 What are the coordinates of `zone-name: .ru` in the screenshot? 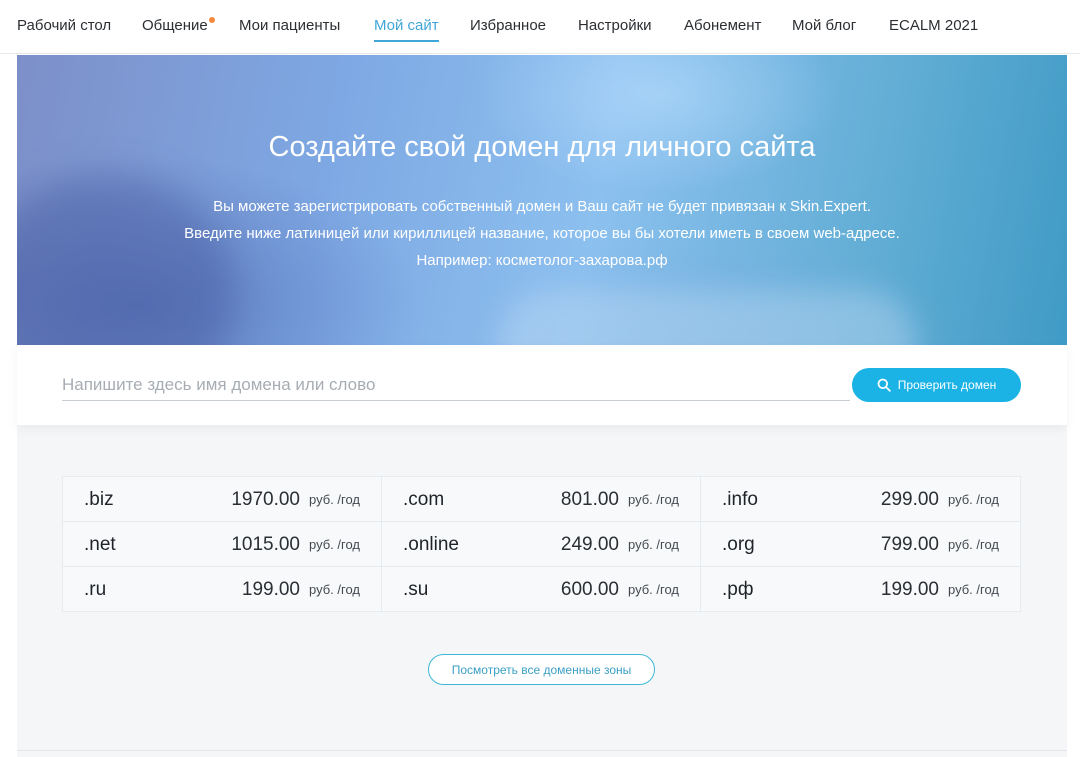 It's located at (95, 589).